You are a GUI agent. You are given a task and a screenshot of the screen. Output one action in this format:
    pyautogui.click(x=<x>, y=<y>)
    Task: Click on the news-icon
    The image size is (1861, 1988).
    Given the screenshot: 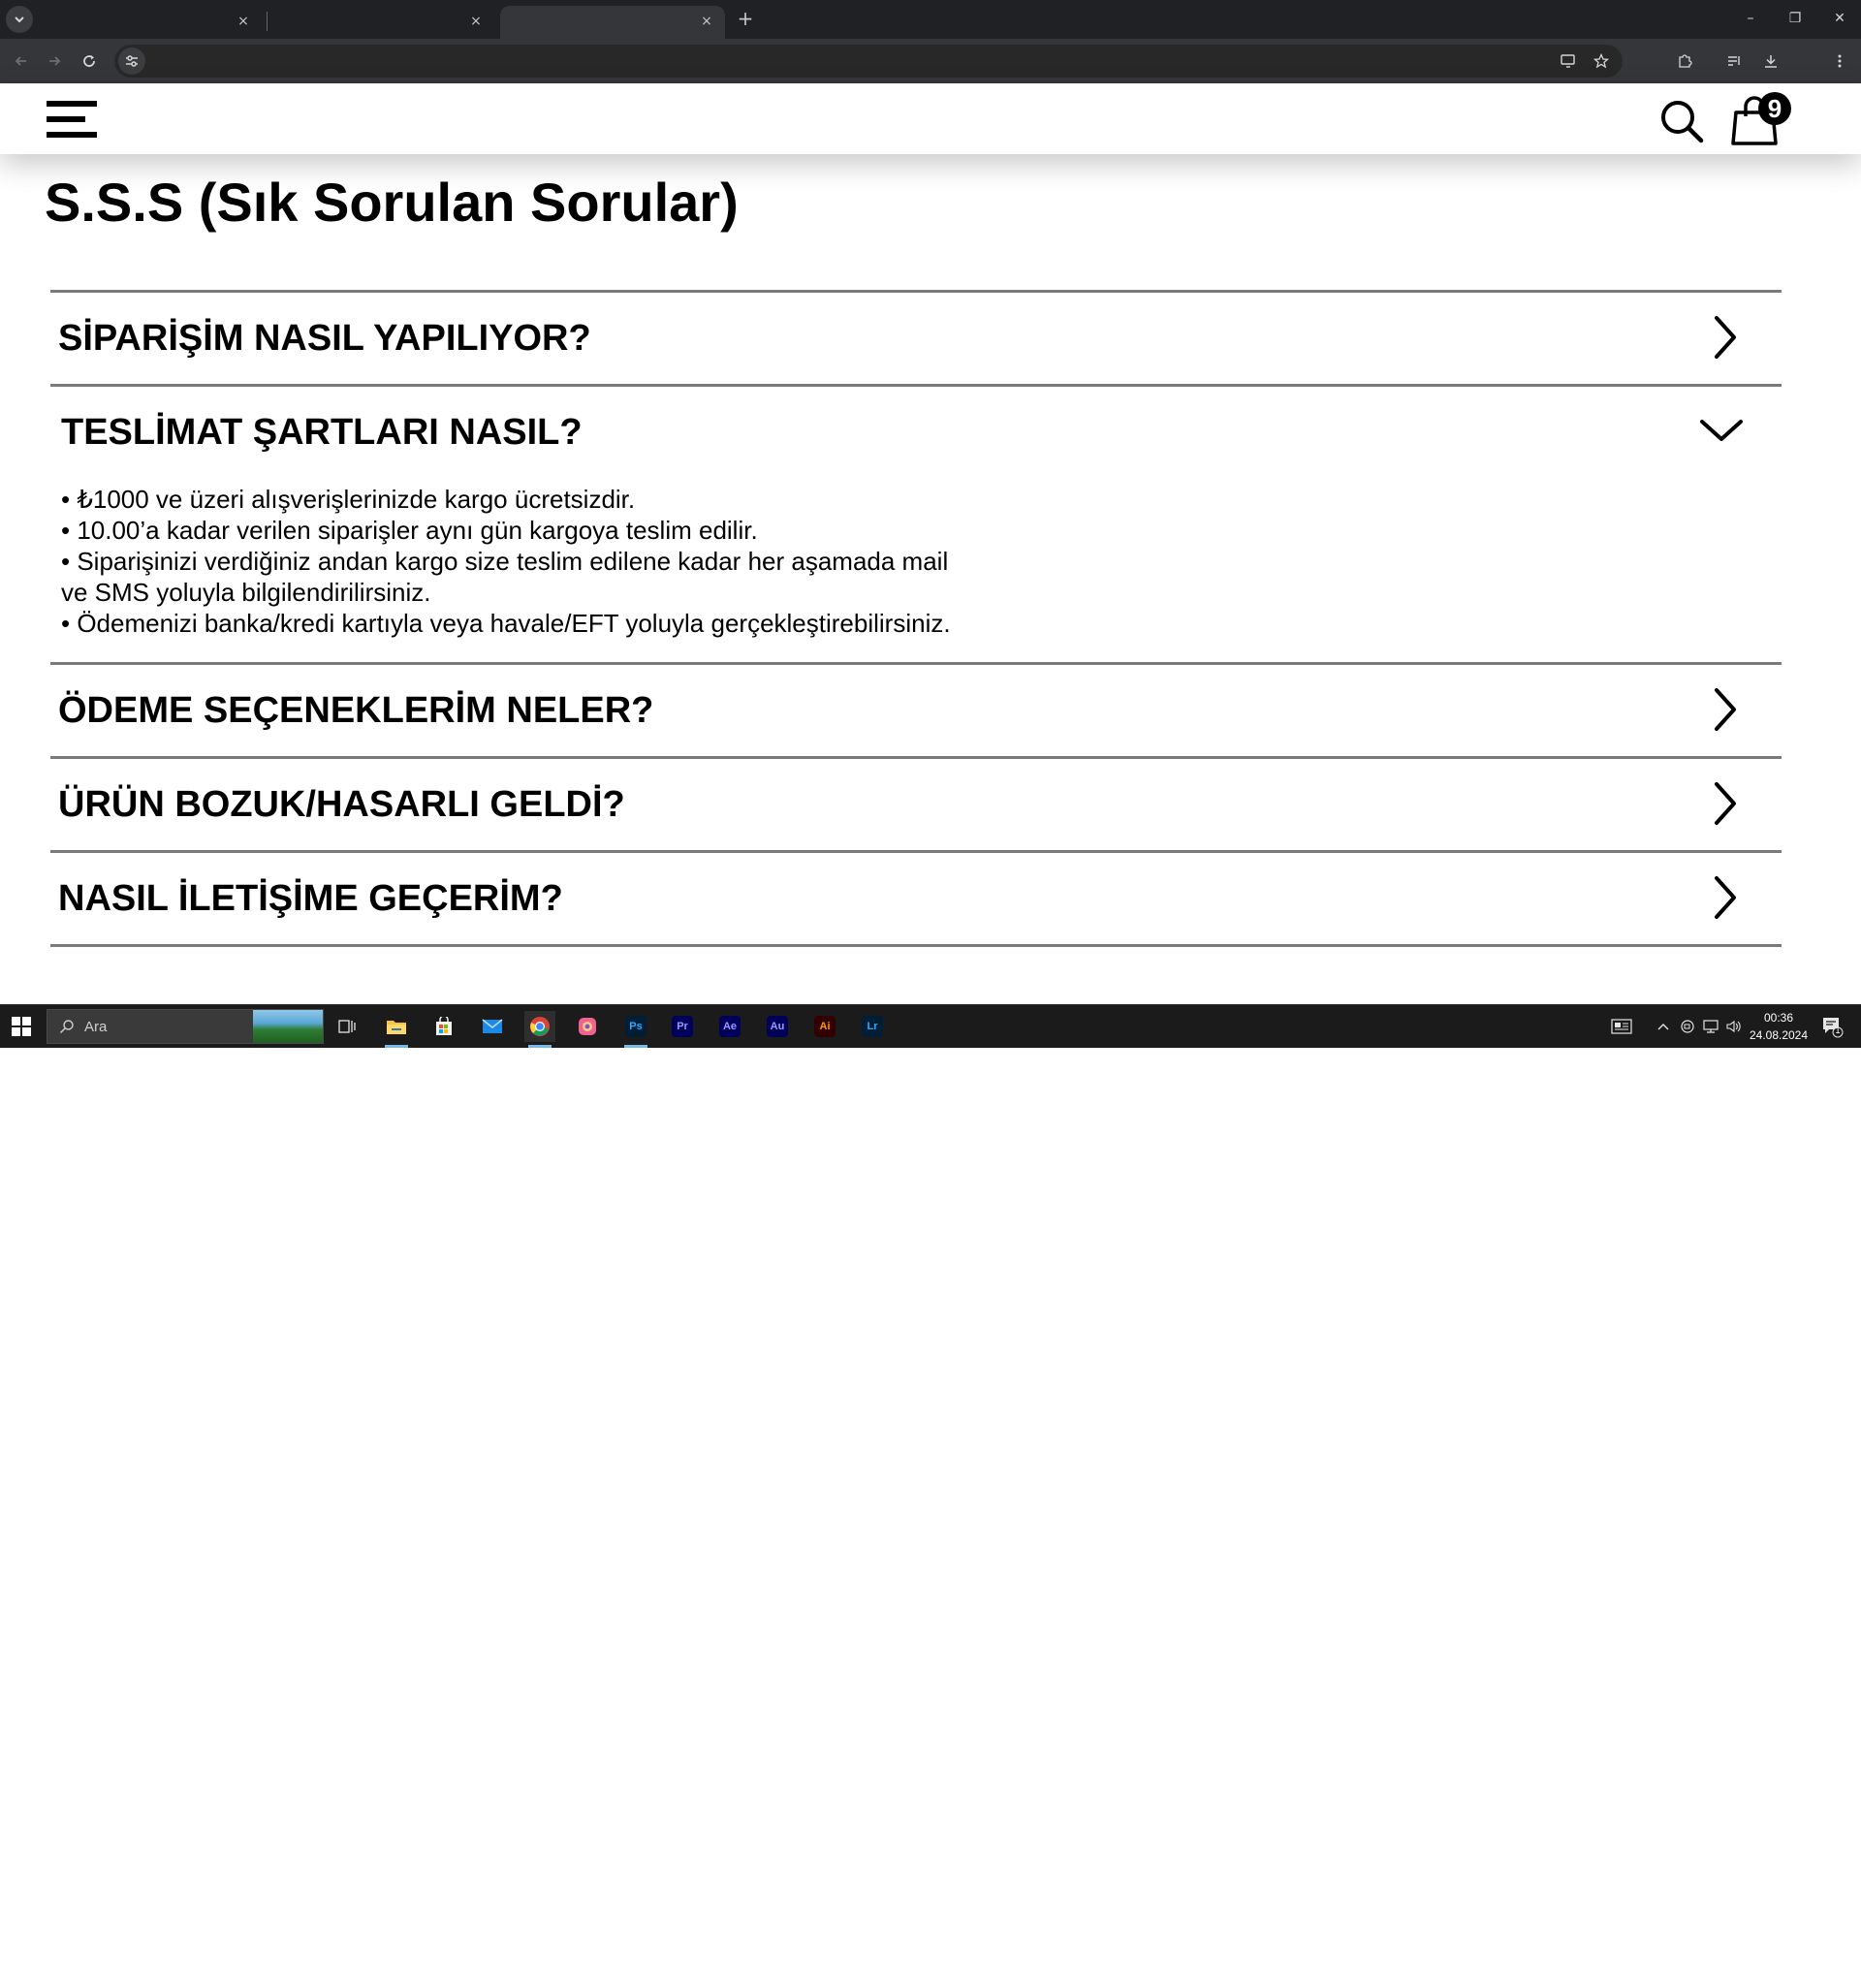 What is the action you would take?
    pyautogui.click(x=1622, y=1026)
    